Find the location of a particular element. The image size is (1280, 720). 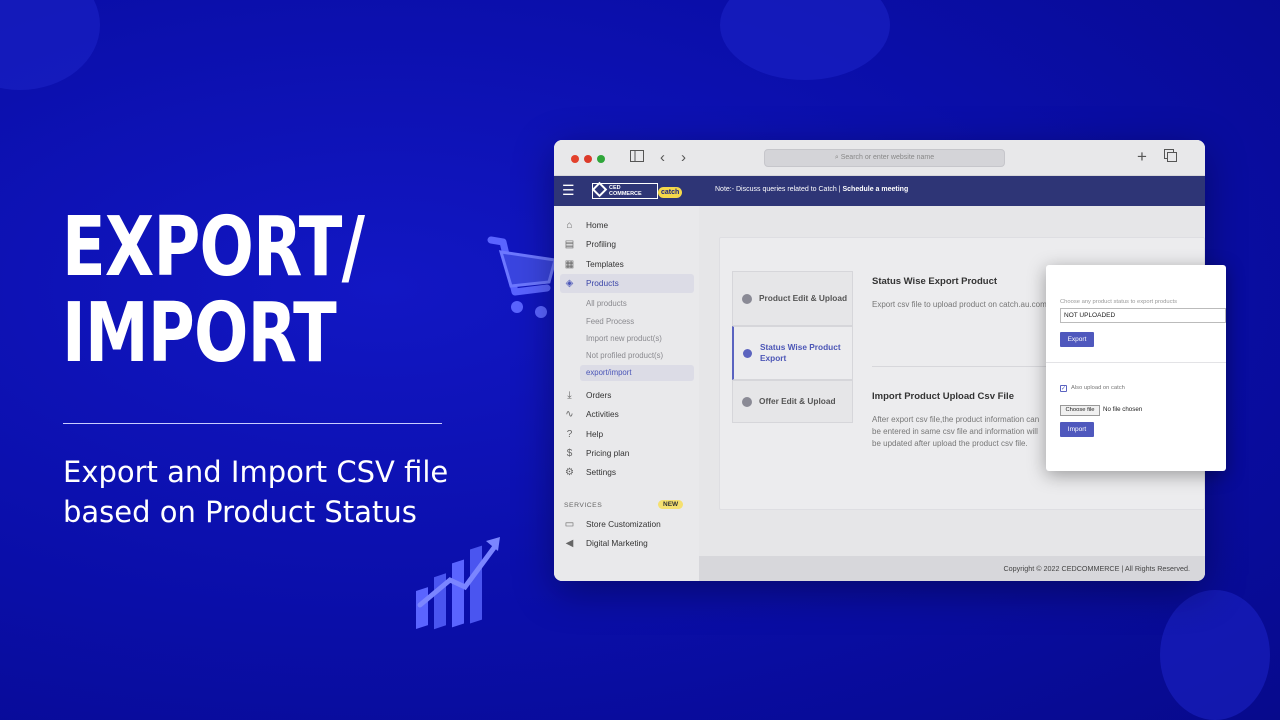

import-button: Import is located at coordinates (1077, 429).